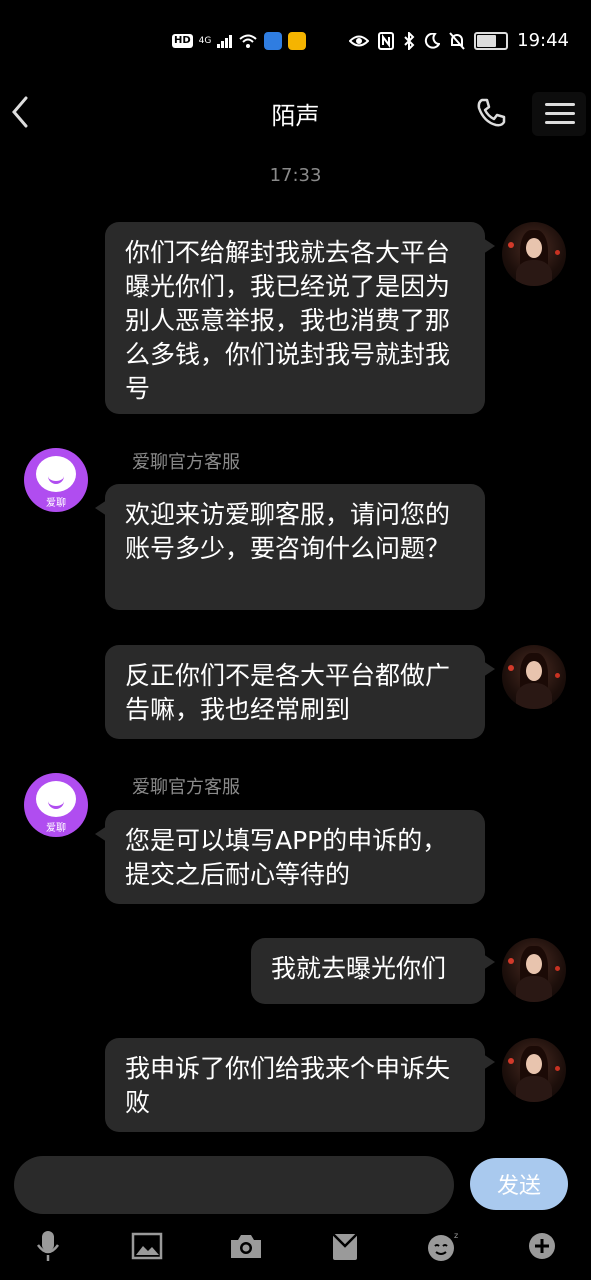 The height and width of the screenshot is (1280, 591). Describe the element at coordinates (273, 41) in the screenshot. I see `home-app-icon` at that location.